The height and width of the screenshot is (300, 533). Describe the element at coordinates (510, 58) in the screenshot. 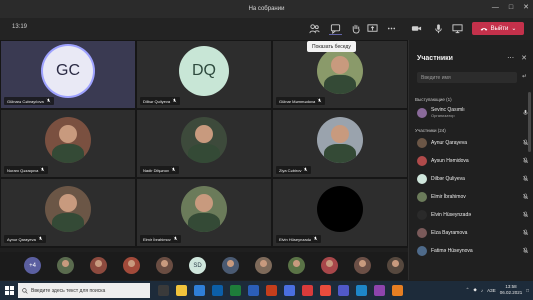

I see `more-options-icon: ⋯` at that location.